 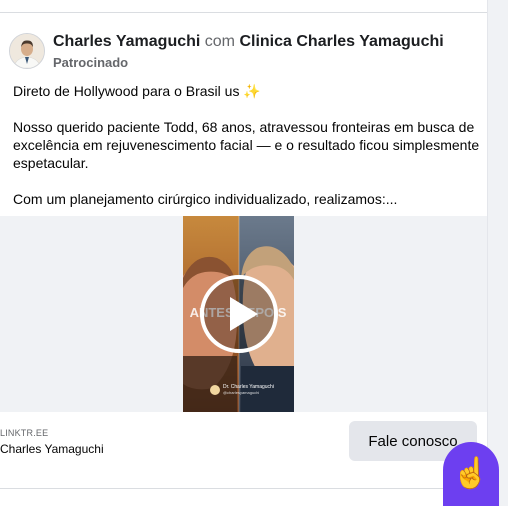 I want to click on post-text-line1-text: Direto de Hollywood para o Brasil us, so click(x=126, y=91).